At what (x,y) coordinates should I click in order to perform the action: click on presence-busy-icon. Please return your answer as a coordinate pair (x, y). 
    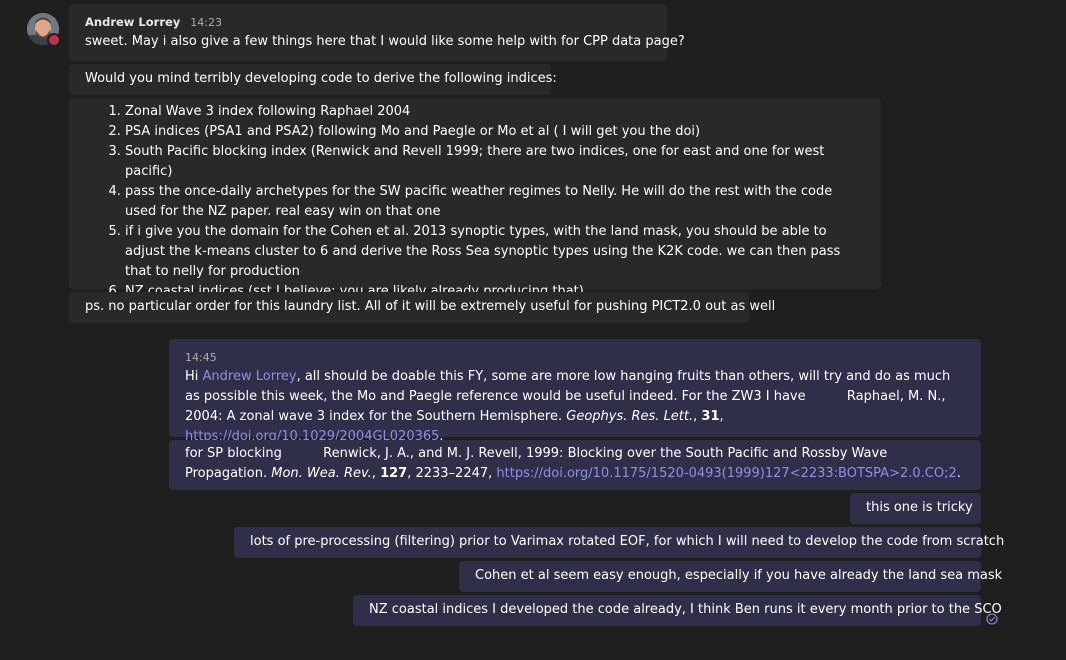
    Looking at the image, I should click on (54, 40).